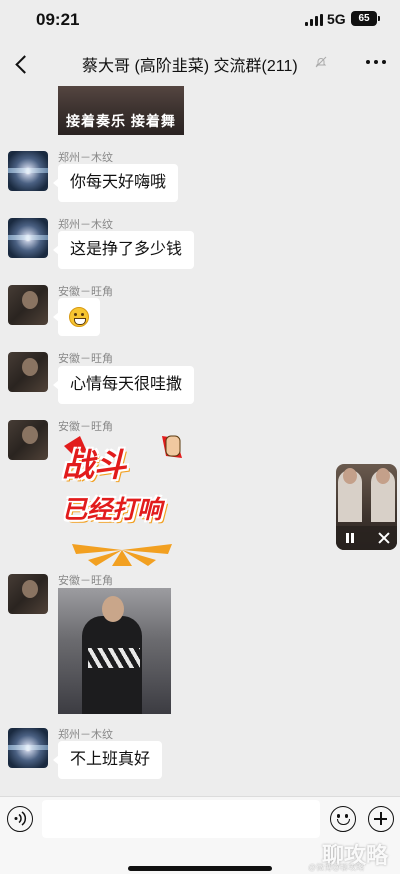 The height and width of the screenshot is (874, 400). What do you see at coordinates (200, 20) in the screenshot?
I see `status-bar: 09:21 5G 65` at bounding box center [200, 20].